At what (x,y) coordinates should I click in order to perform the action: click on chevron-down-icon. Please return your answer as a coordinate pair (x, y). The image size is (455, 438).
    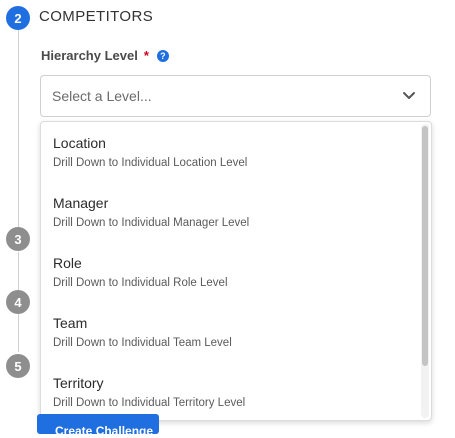
    Looking at the image, I should click on (409, 95).